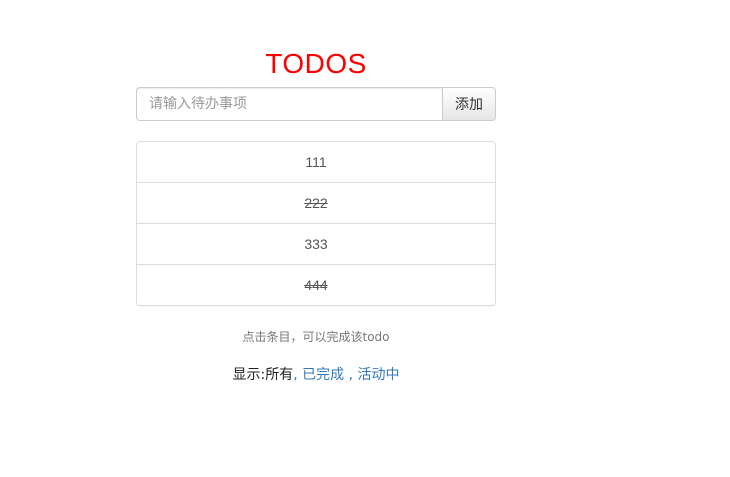 The image size is (730, 477). I want to click on todo-input-group: 添加, so click(316, 104).